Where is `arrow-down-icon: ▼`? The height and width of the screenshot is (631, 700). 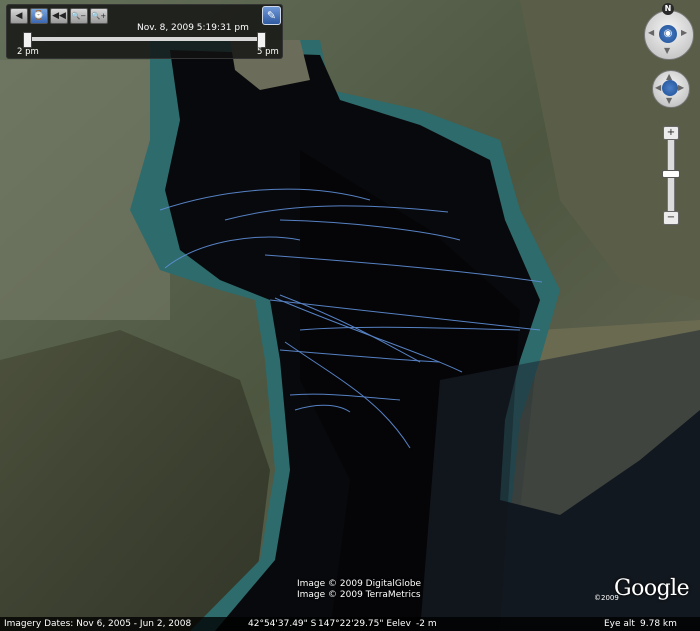
arrow-down-icon: ▼ is located at coordinates (667, 50).